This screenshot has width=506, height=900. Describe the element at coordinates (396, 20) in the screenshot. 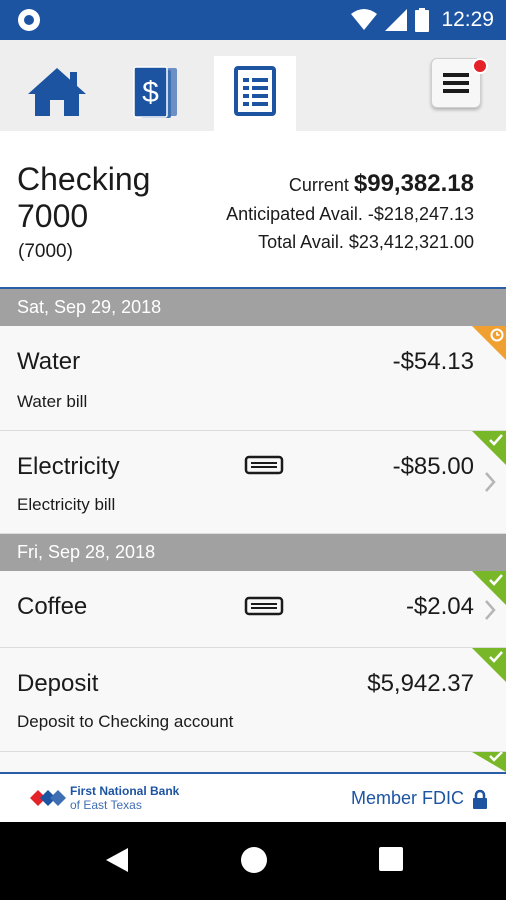

I see `cell-signal-icon` at that location.